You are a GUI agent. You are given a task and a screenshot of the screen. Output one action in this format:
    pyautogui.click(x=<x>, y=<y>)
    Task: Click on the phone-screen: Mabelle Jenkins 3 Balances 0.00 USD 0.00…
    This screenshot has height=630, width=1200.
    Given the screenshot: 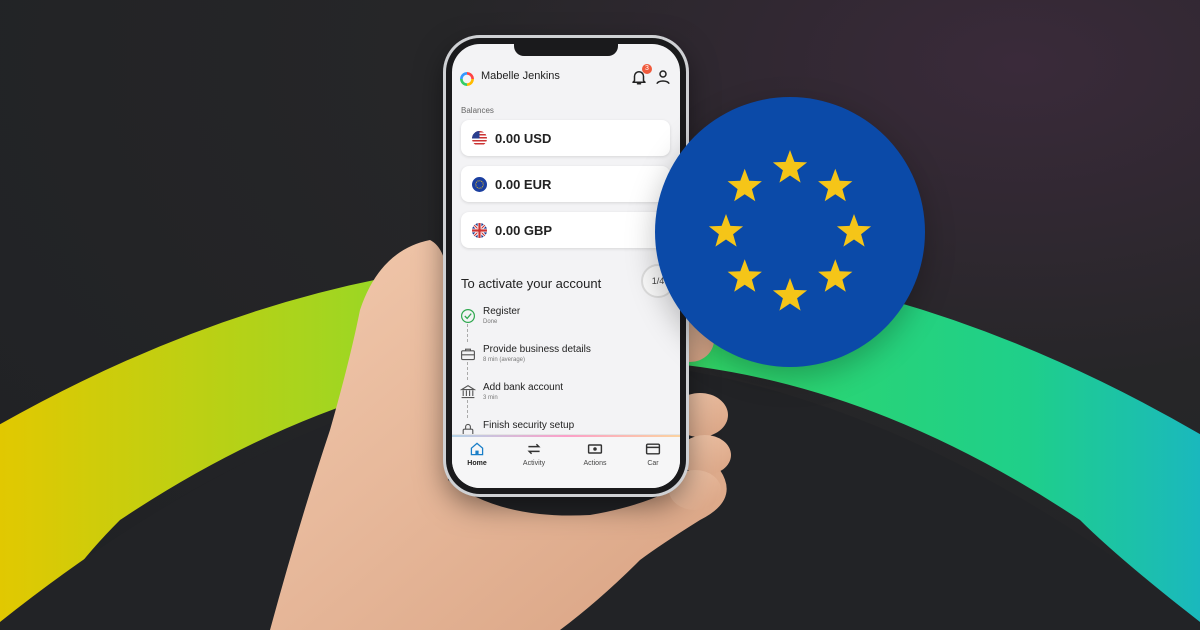 What is the action you would take?
    pyautogui.click(x=566, y=266)
    